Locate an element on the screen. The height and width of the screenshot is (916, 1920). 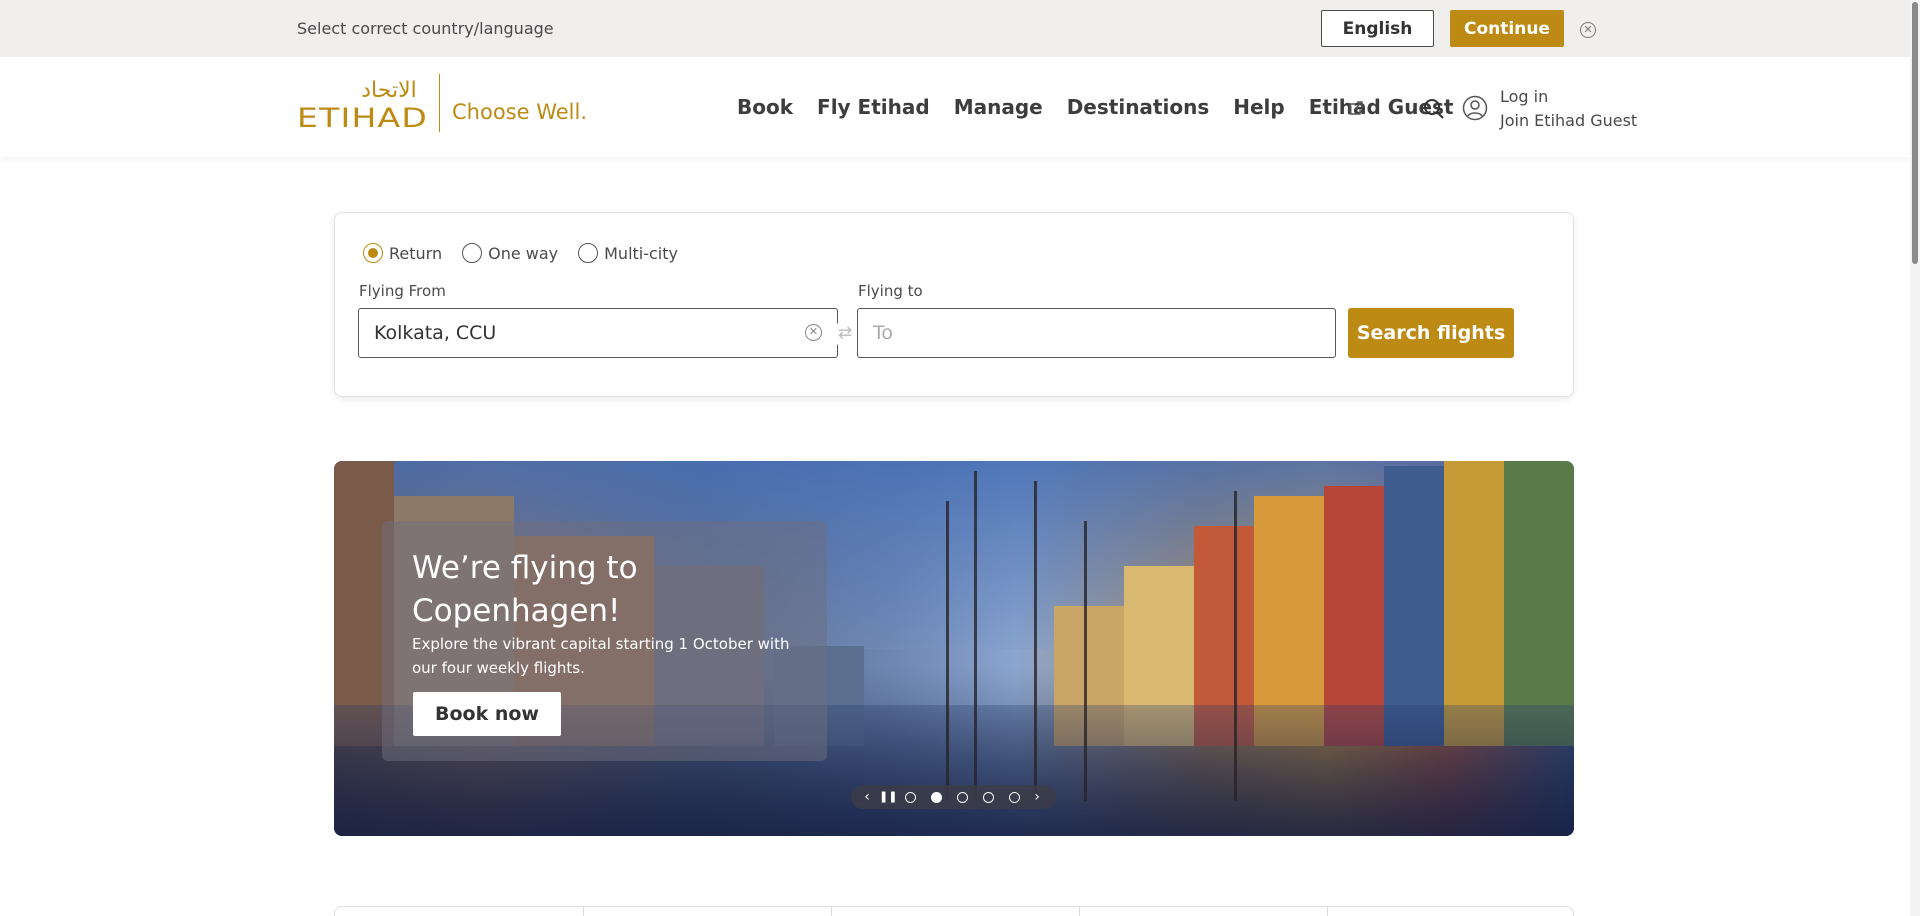
language-select-button: English is located at coordinates (1377, 28).